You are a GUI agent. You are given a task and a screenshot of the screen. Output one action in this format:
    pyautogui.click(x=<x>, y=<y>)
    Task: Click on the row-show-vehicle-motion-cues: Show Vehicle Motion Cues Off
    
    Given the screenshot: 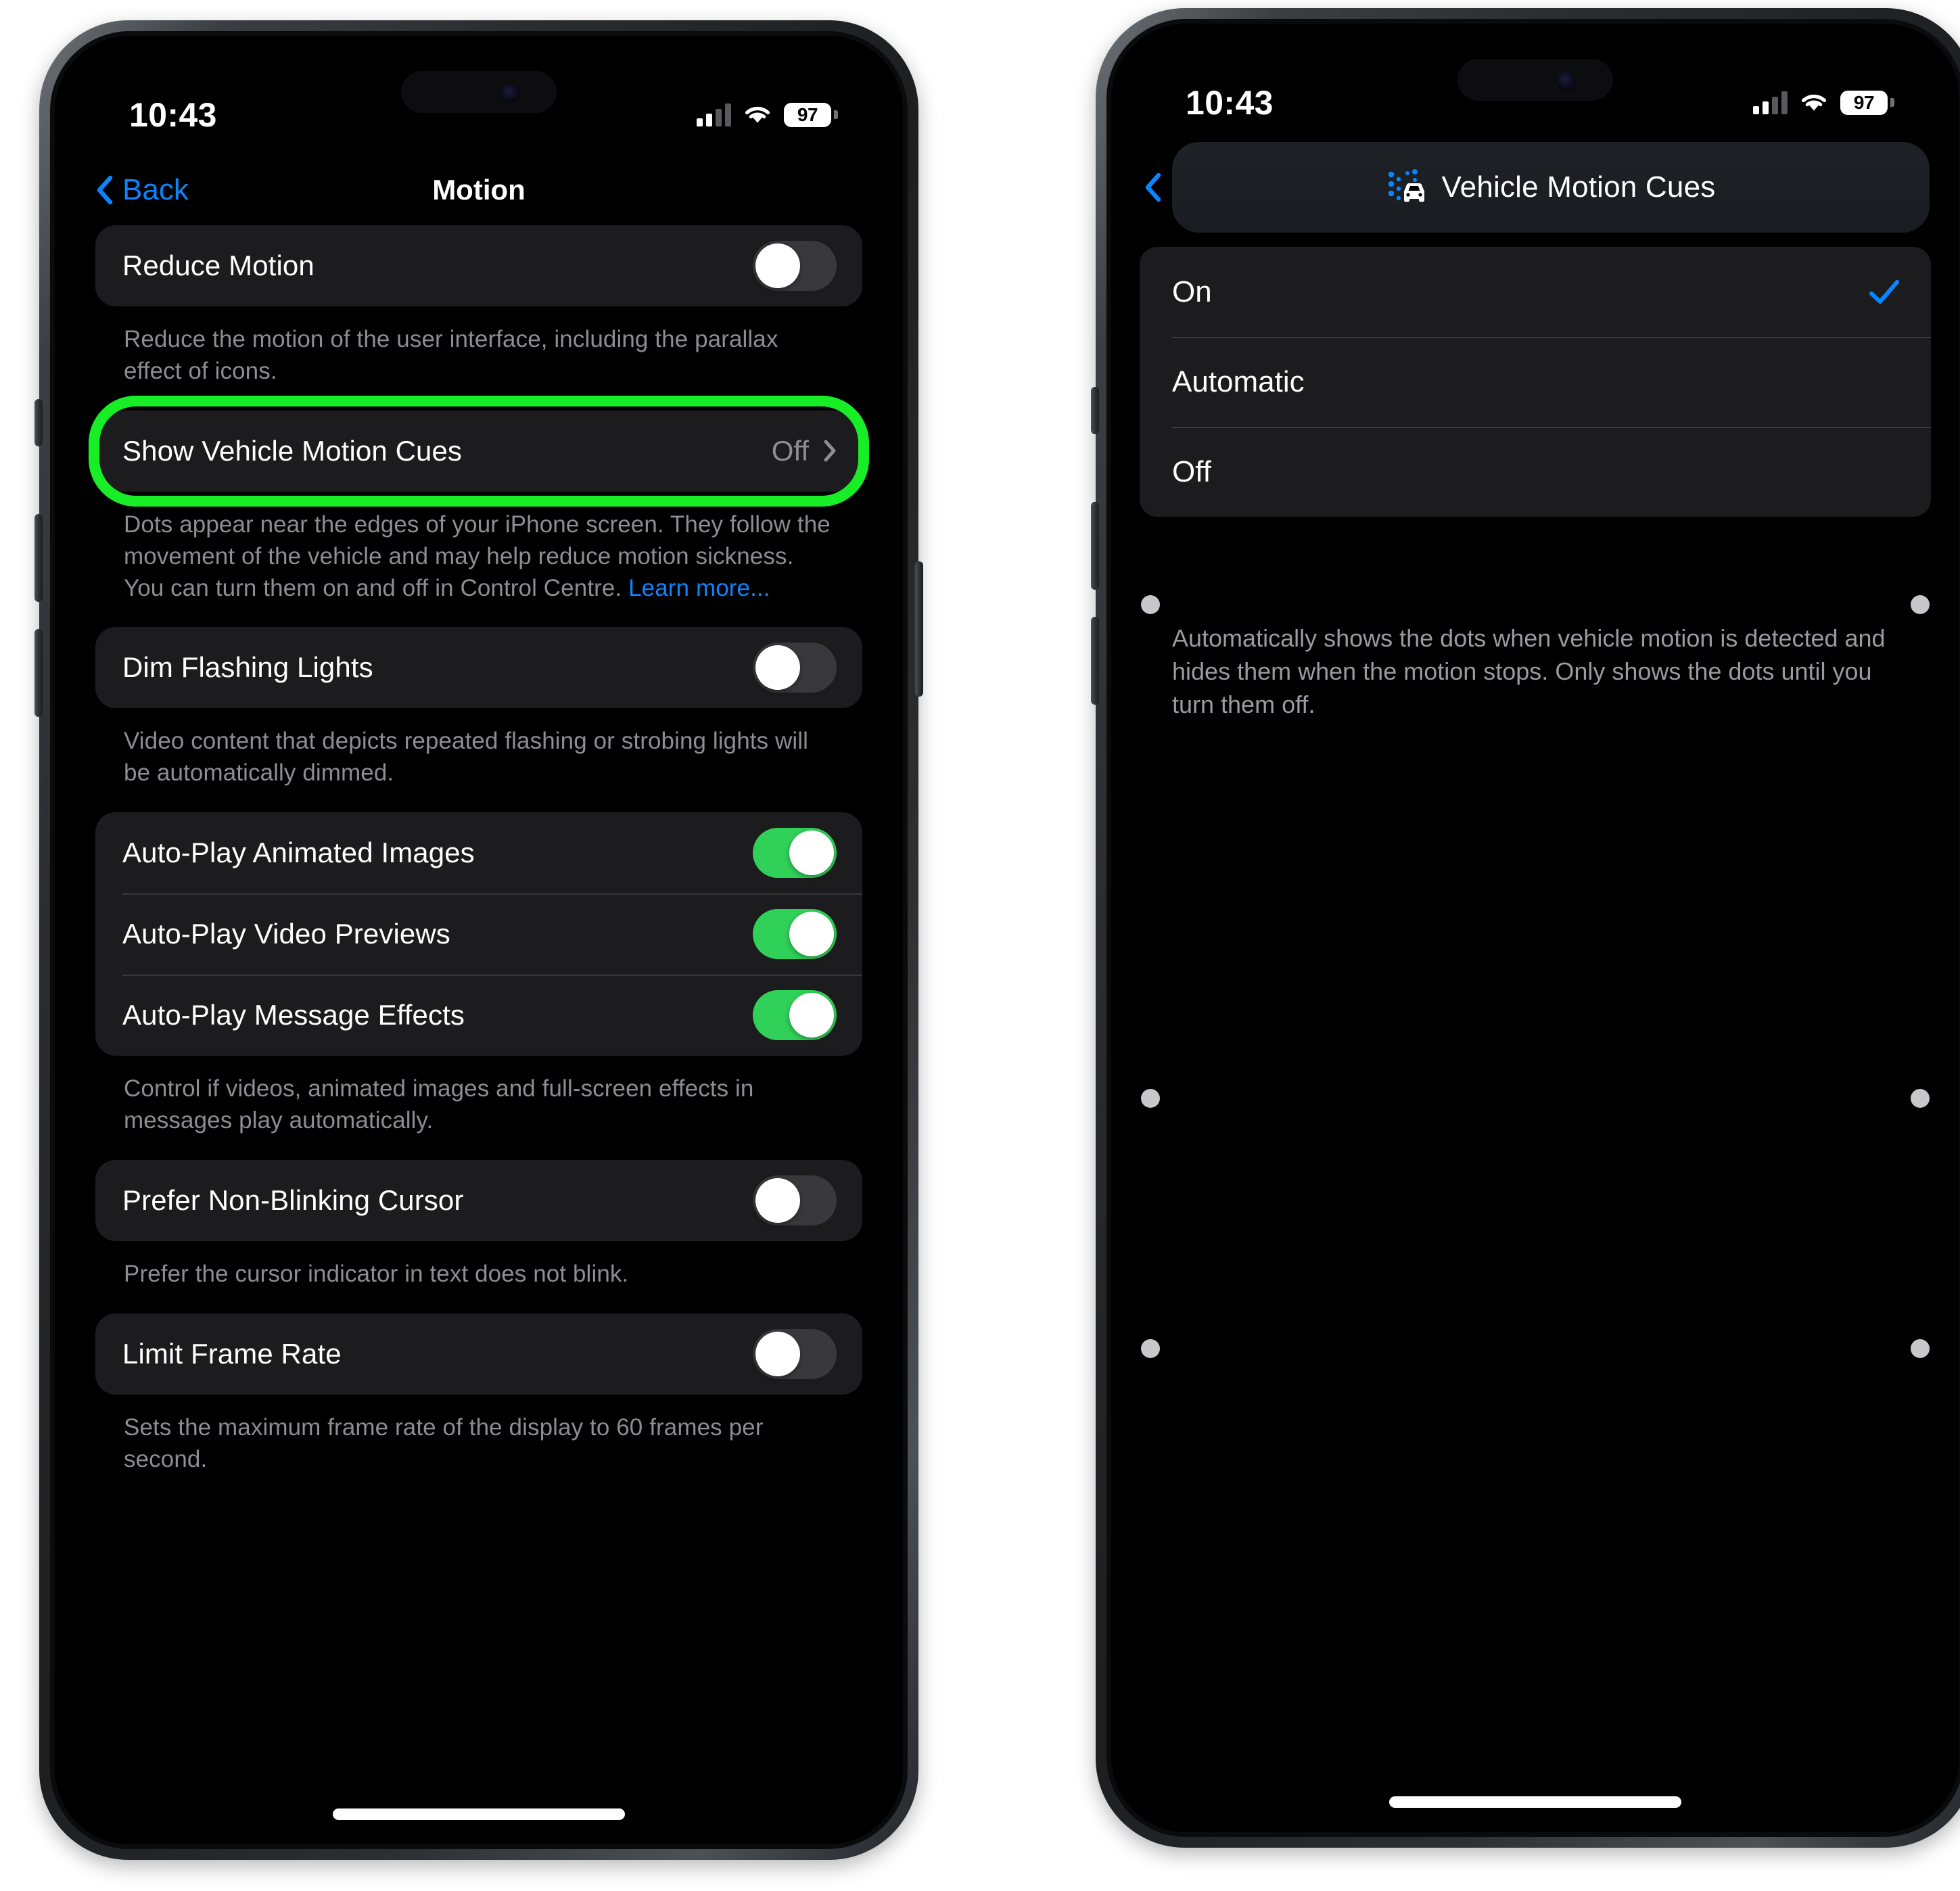 What is the action you would take?
    pyautogui.click(x=479, y=452)
    